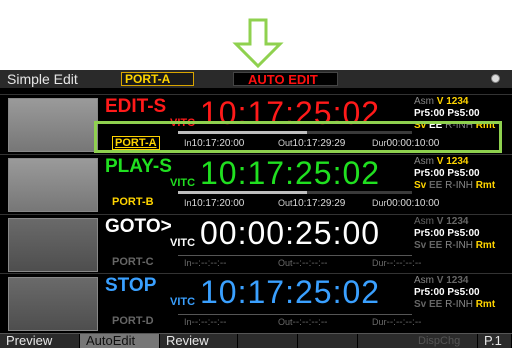 This screenshot has width=512, height=348. Describe the element at coordinates (133, 262) in the screenshot. I see `port-label: PORT-C` at that location.